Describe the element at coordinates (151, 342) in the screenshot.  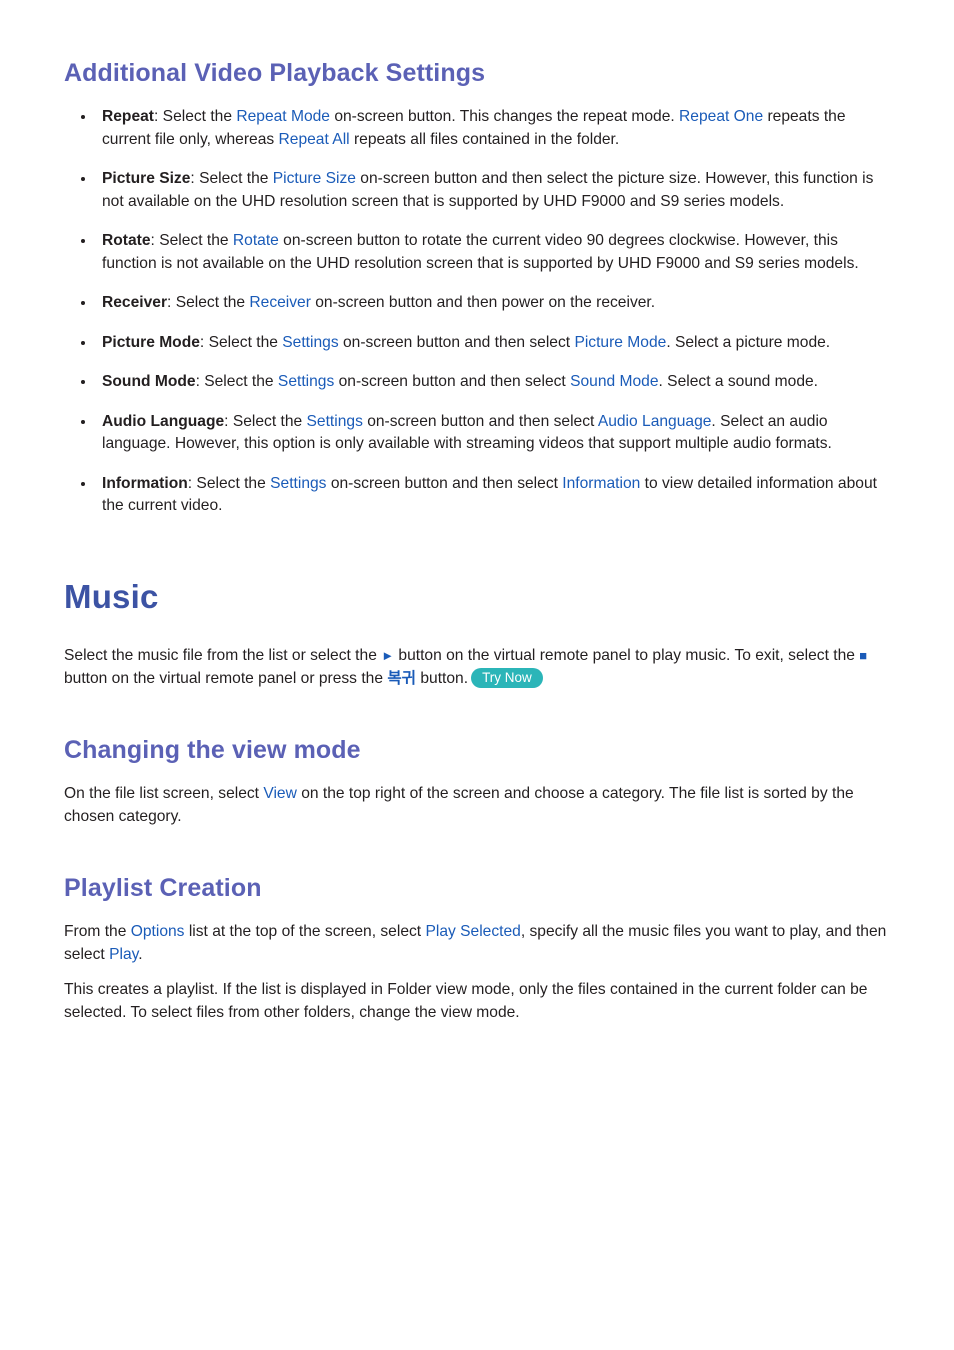
I see `list-item-term: Picture Mode` at that location.